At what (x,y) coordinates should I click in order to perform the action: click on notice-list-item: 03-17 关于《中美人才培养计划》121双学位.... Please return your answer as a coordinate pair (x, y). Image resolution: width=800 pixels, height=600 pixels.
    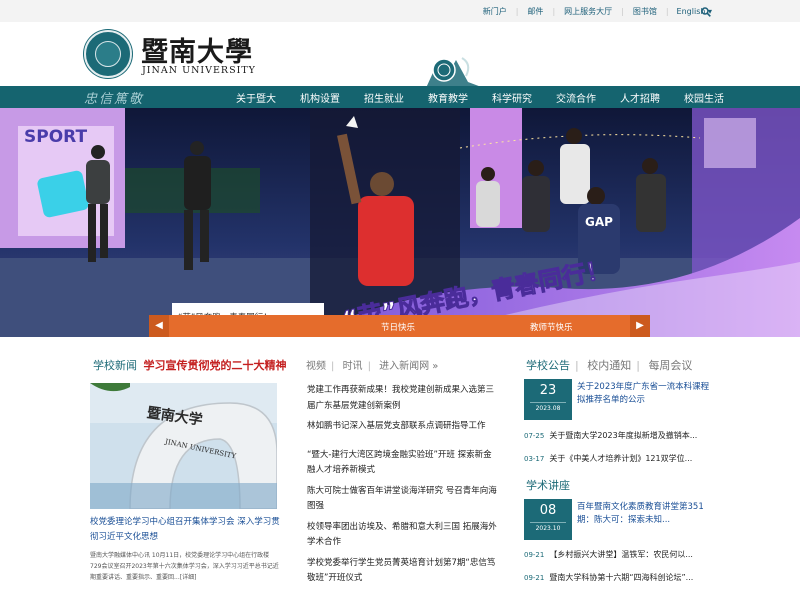
    Looking at the image, I should click on (624, 458).